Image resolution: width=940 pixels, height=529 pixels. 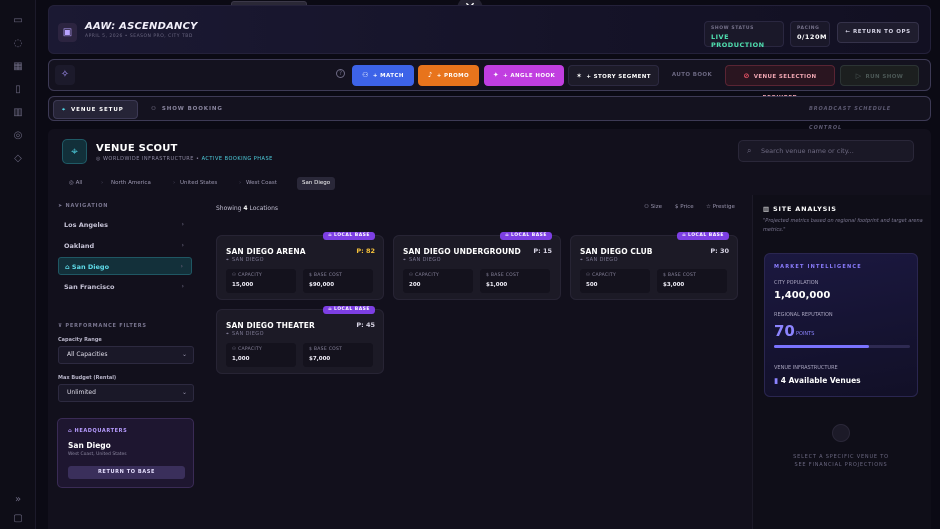 What do you see at coordinates (524, 75) in the screenshot?
I see `add-angle-hook-button: ✦ + ANGLE HOOK` at bounding box center [524, 75].